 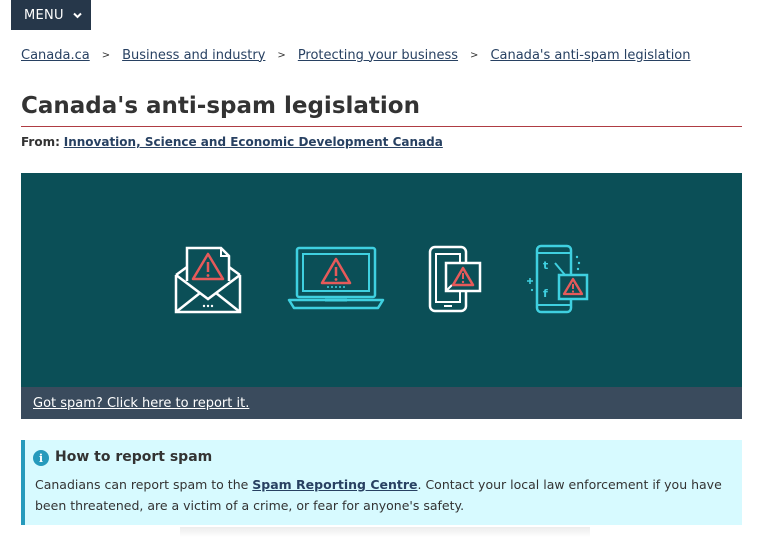 I want to click on breadcrumb-link-canada: Canada.ca, so click(x=55, y=55).